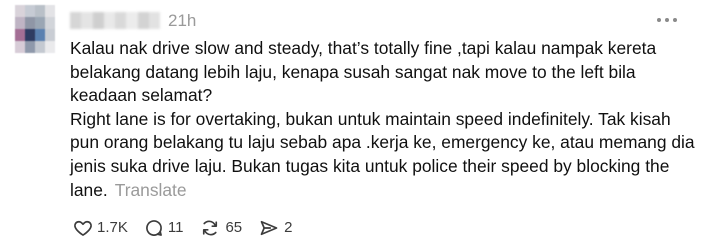  What do you see at coordinates (112, 227) in the screenshot?
I see `like-count: 1.7K` at bounding box center [112, 227].